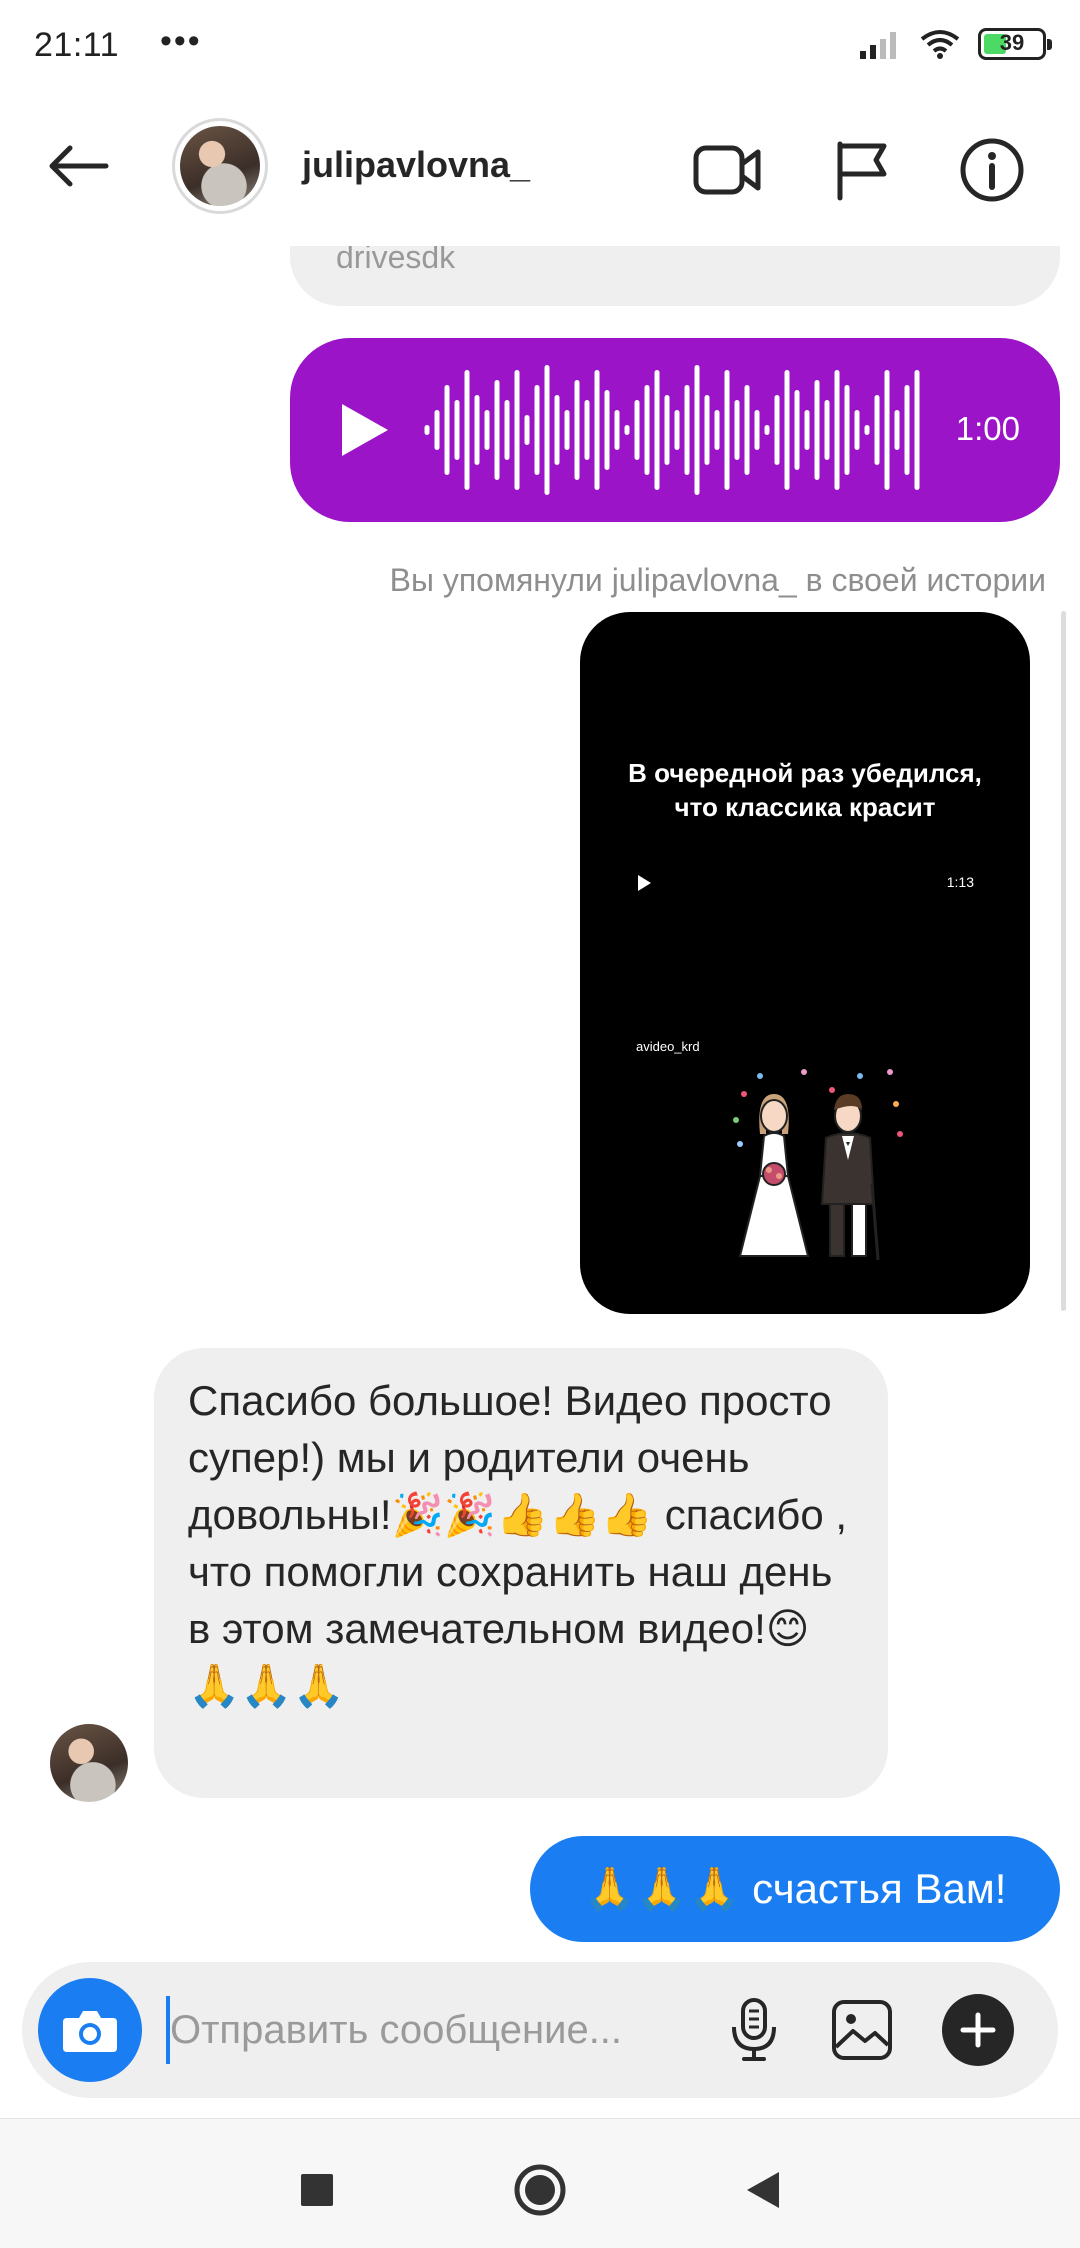 This screenshot has width=1080, height=2248. I want to click on wedding-couple-illustration, so click(818, 1165).